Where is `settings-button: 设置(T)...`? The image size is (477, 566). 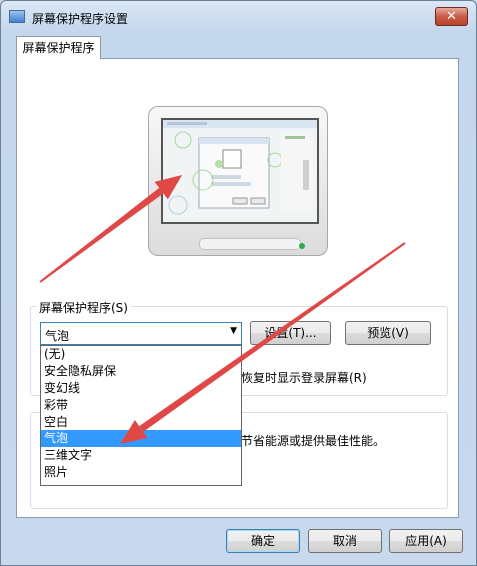
settings-button: 设置(T)... is located at coordinates (290, 333).